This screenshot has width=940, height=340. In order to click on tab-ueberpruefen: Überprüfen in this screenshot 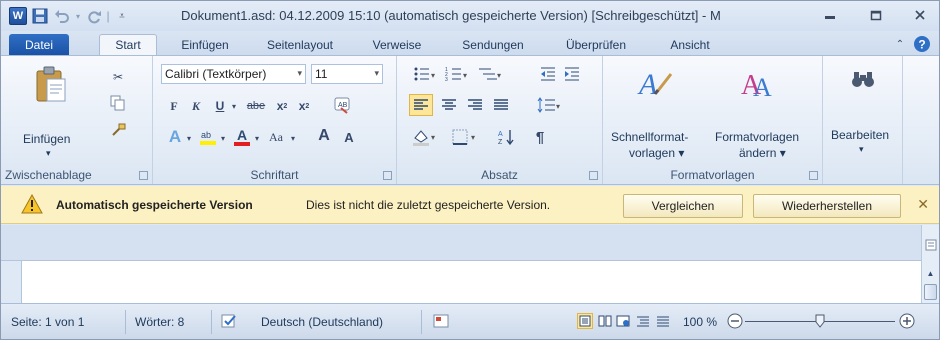, I will do `click(596, 44)`.